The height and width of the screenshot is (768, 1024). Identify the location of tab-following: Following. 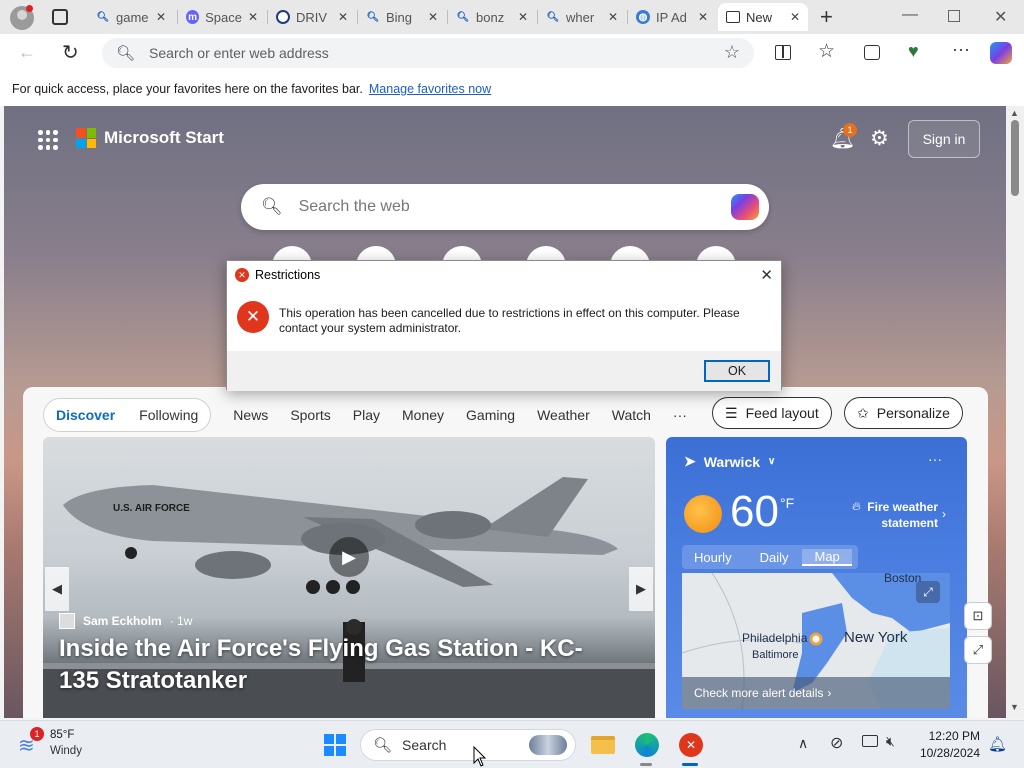
(168, 415).